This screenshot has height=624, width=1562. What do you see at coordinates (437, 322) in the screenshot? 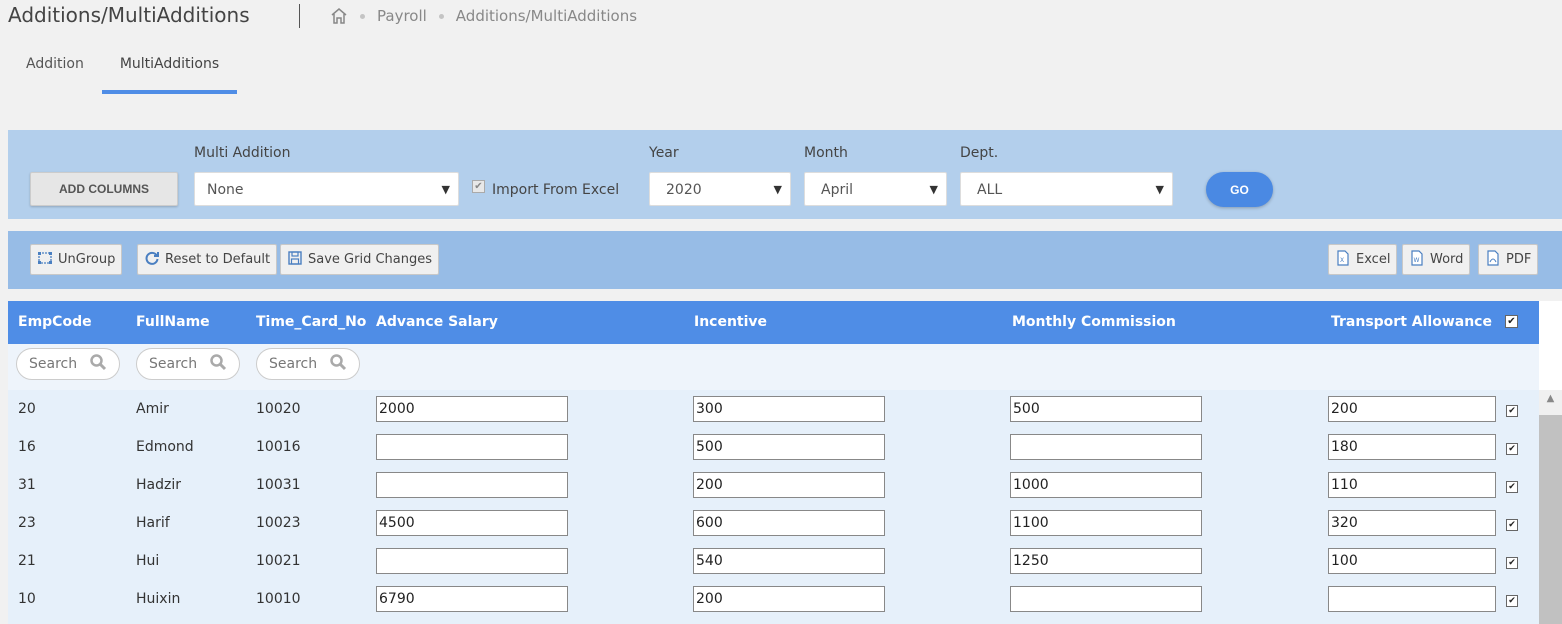
I see `column-header-advance-salary: Advance Salary` at bounding box center [437, 322].